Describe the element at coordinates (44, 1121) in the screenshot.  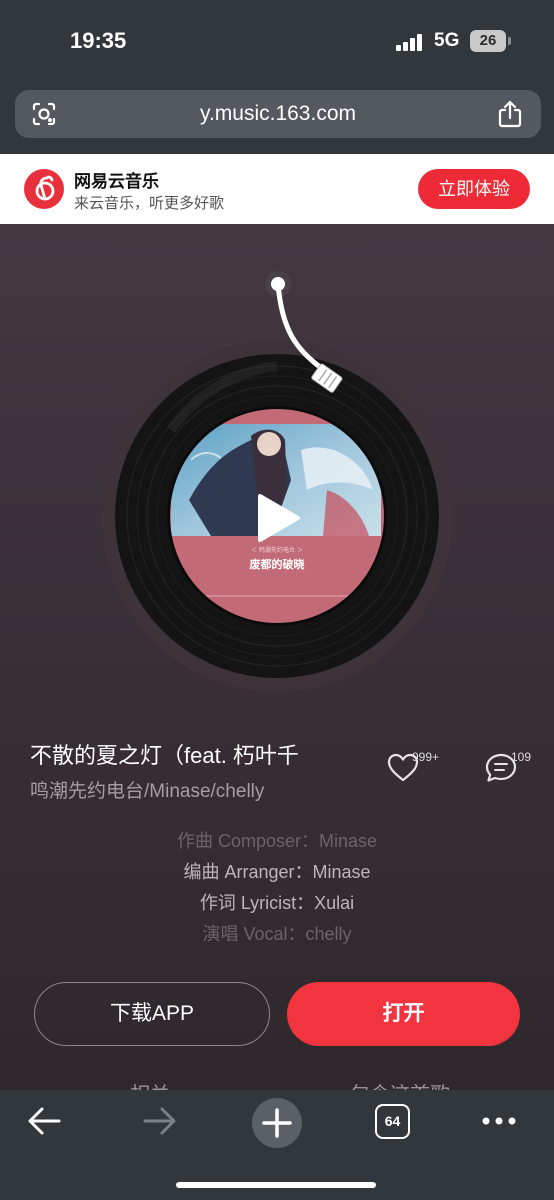
I see `back-arrow-icon` at that location.